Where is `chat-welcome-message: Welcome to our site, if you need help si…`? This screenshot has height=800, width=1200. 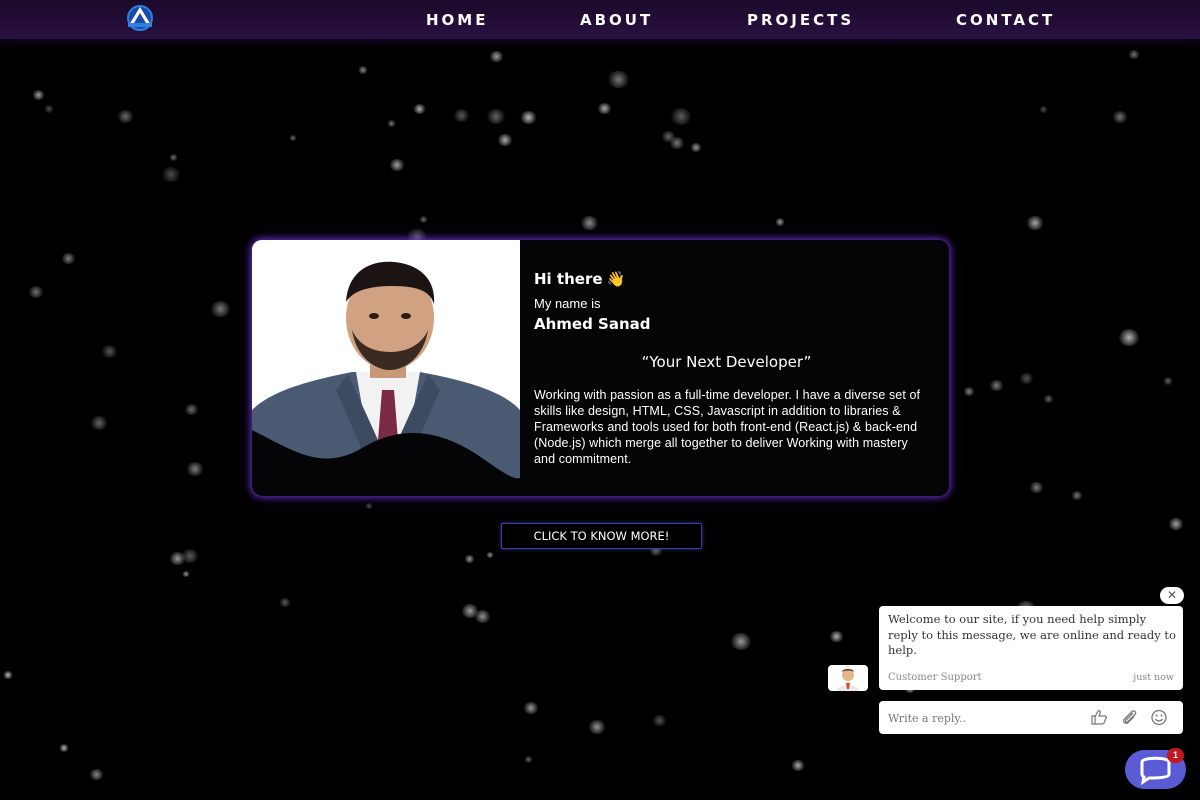 chat-welcome-message: Welcome to our site, if you need help si… is located at coordinates (1032, 634).